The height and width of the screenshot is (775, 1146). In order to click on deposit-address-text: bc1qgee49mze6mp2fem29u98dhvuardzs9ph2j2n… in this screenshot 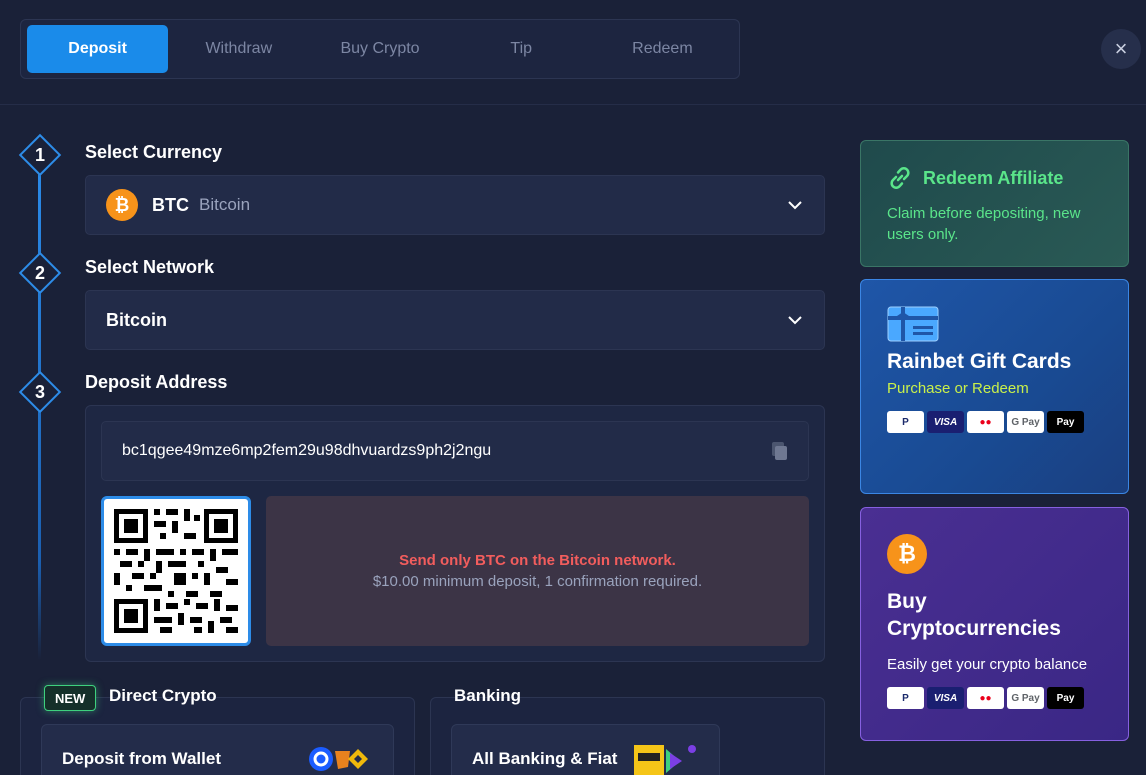, I will do `click(306, 451)`.